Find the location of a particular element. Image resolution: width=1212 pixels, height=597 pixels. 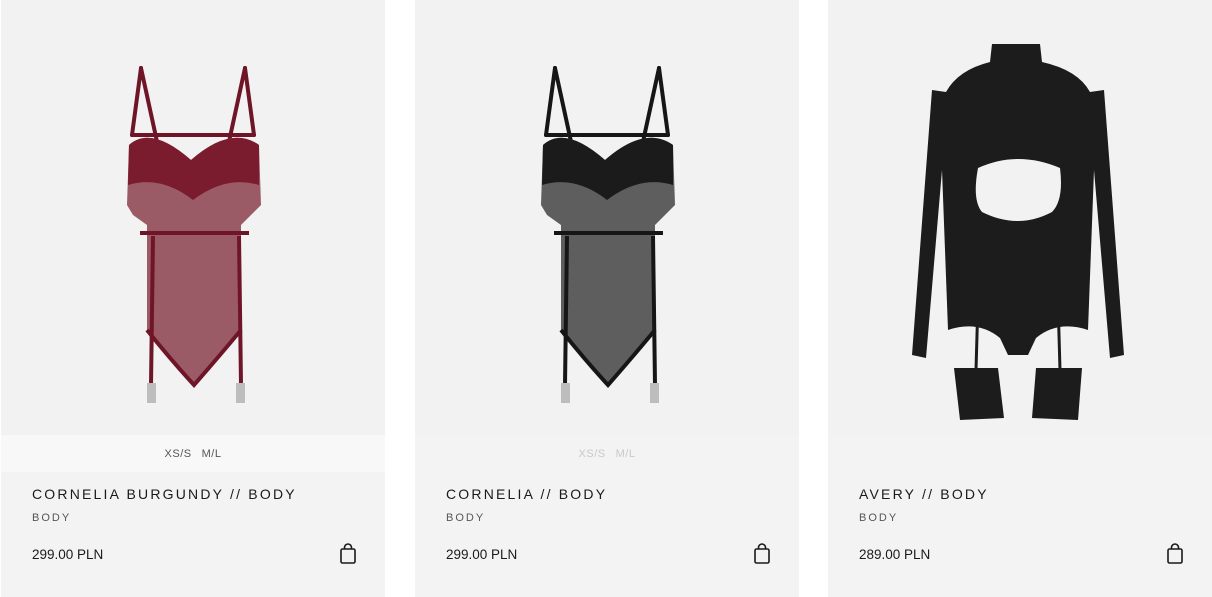

product-price: 289.00 PLN is located at coordinates (895, 554).